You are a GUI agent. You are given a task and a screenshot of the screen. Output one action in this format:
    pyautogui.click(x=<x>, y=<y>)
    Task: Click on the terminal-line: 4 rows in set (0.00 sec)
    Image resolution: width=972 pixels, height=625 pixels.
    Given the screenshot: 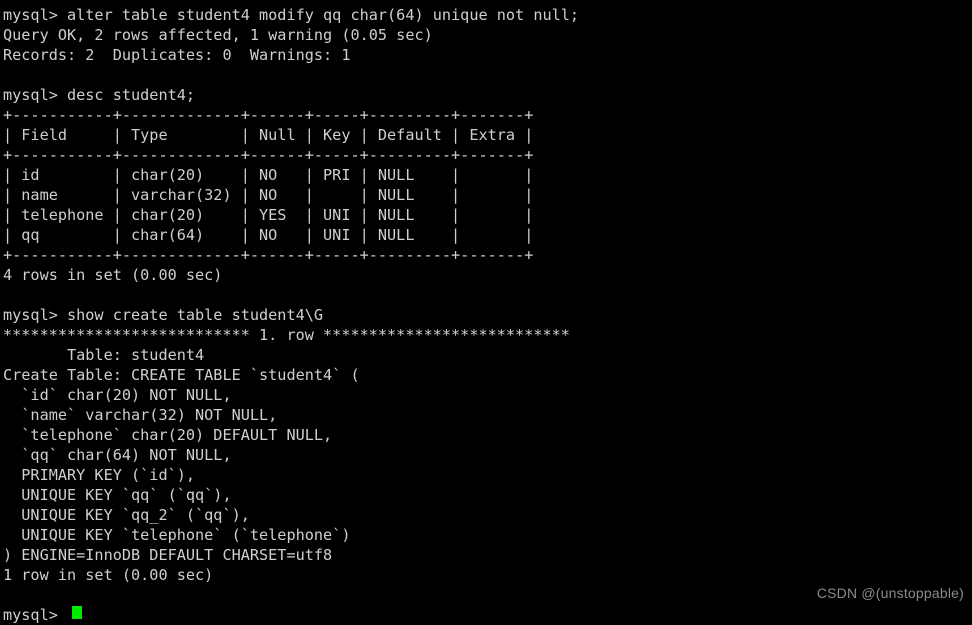 What is the action you would take?
    pyautogui.click(x=113, y=275)
    